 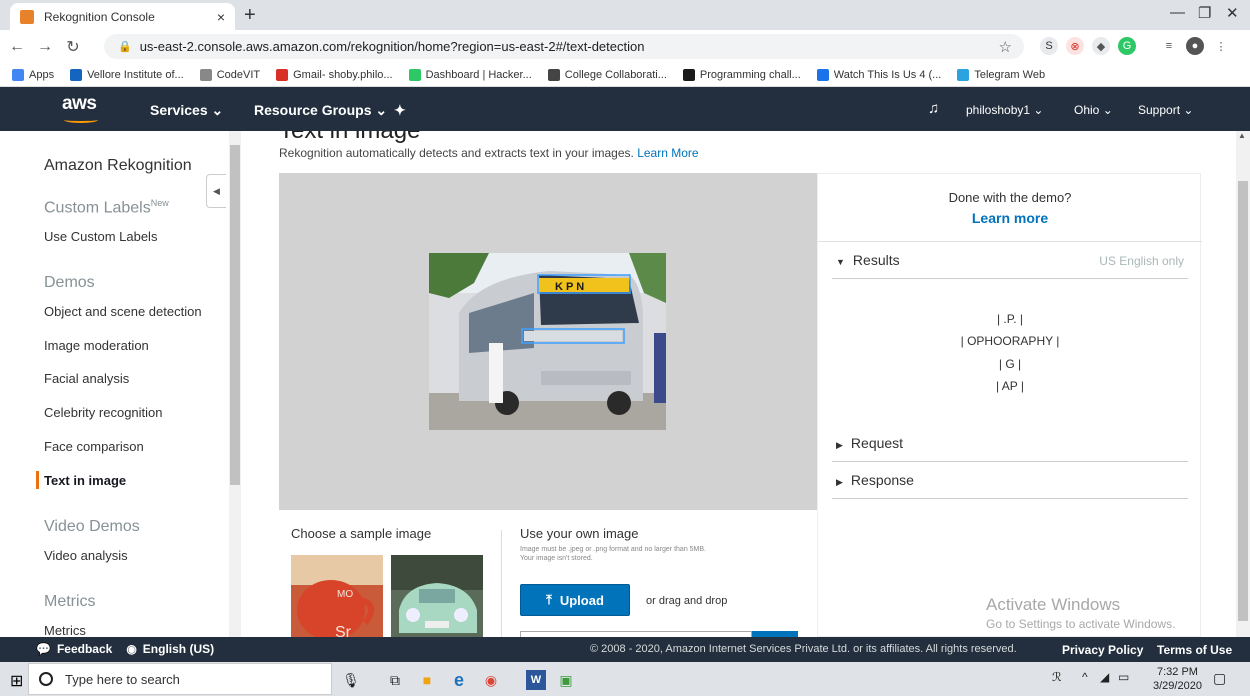 What do you see at coordinates (1102, 650) in the screenshot?
I see `privacy-policy-link: Privacy Policy` at bounding box center [1102, 650].